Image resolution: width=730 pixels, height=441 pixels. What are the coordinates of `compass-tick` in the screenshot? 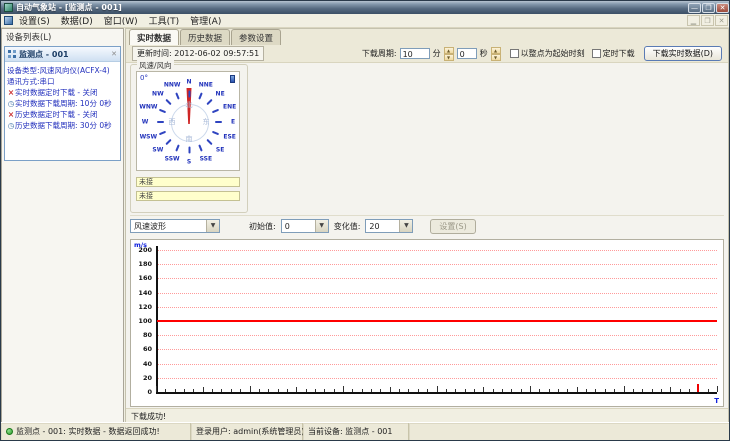 It's located at (160, 122).